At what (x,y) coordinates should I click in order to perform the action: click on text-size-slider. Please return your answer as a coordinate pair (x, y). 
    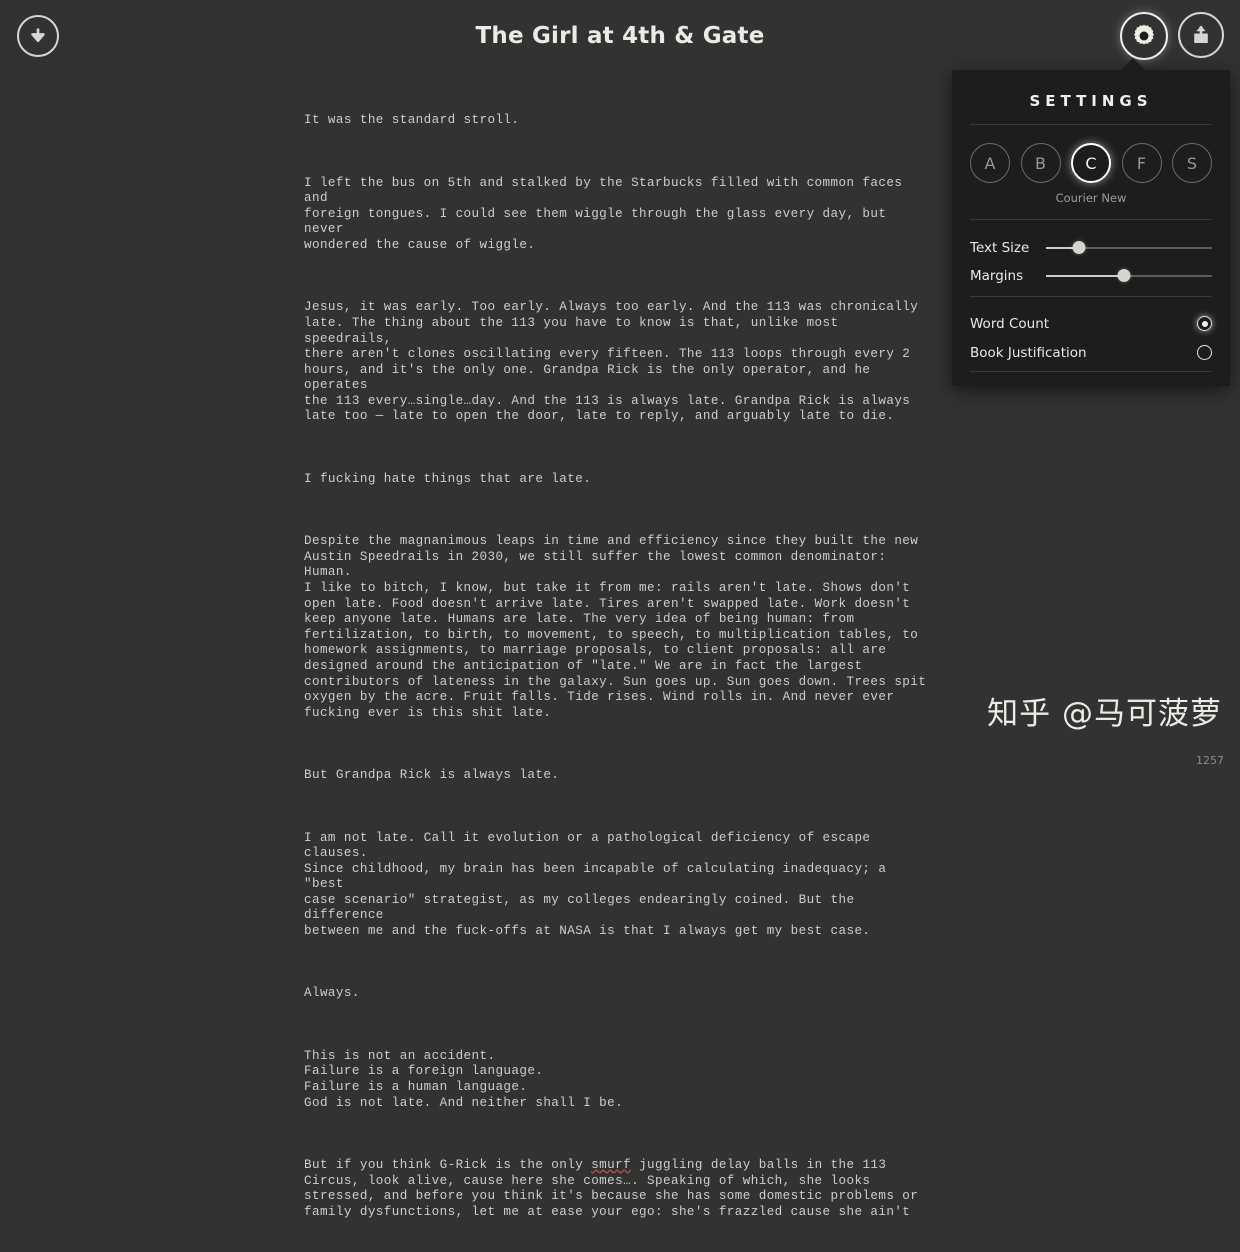
    Looking at the image, I should click on (1129, 248).